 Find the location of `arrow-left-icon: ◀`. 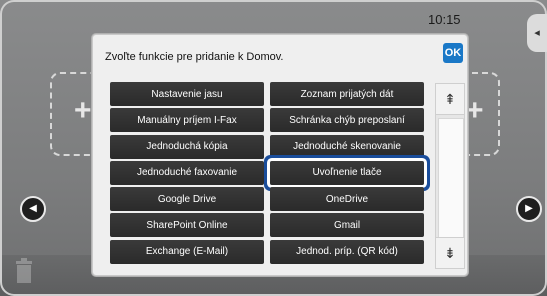

arrow-left-icon: ◀ is located at coordinates (33, 209).